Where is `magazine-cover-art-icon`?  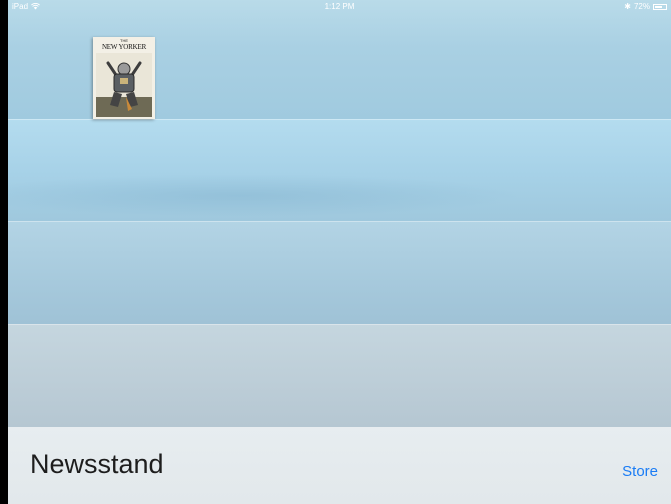 magazine-cover-art-icon is located at coordinates (124, 85).